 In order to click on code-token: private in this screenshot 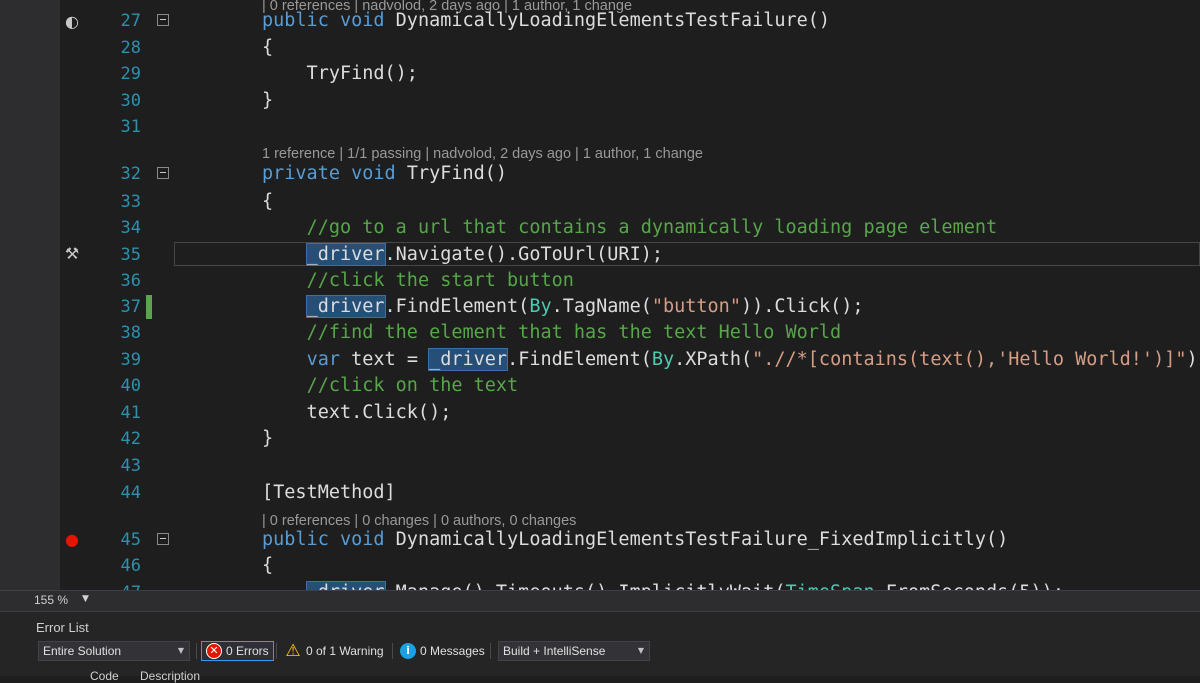, I will do `click(307, 173)`.